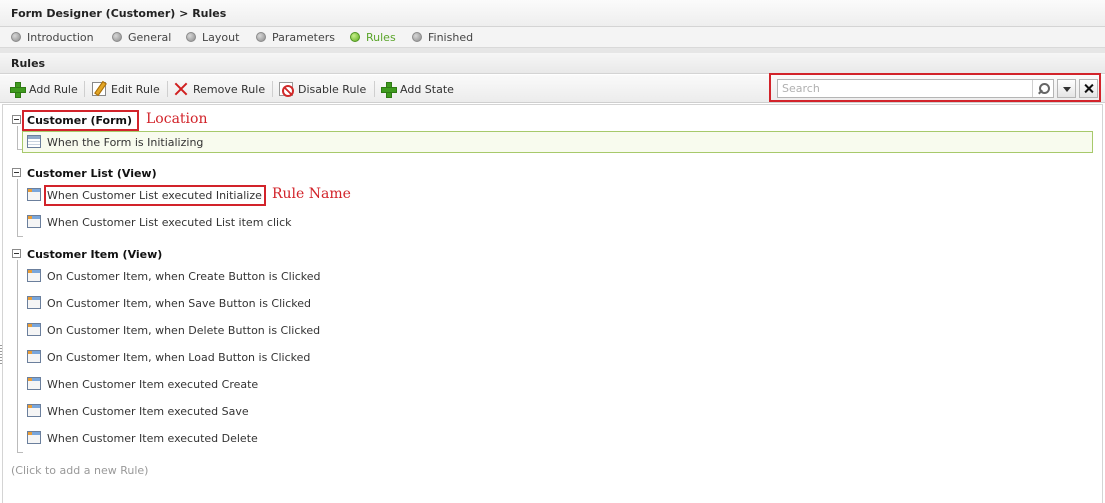 The height and width of the screenshot is (503, 1105). Describe the element at coordinates (16, 253) in the screenshot. I see `collapse-toggle-customer-item` at that location.